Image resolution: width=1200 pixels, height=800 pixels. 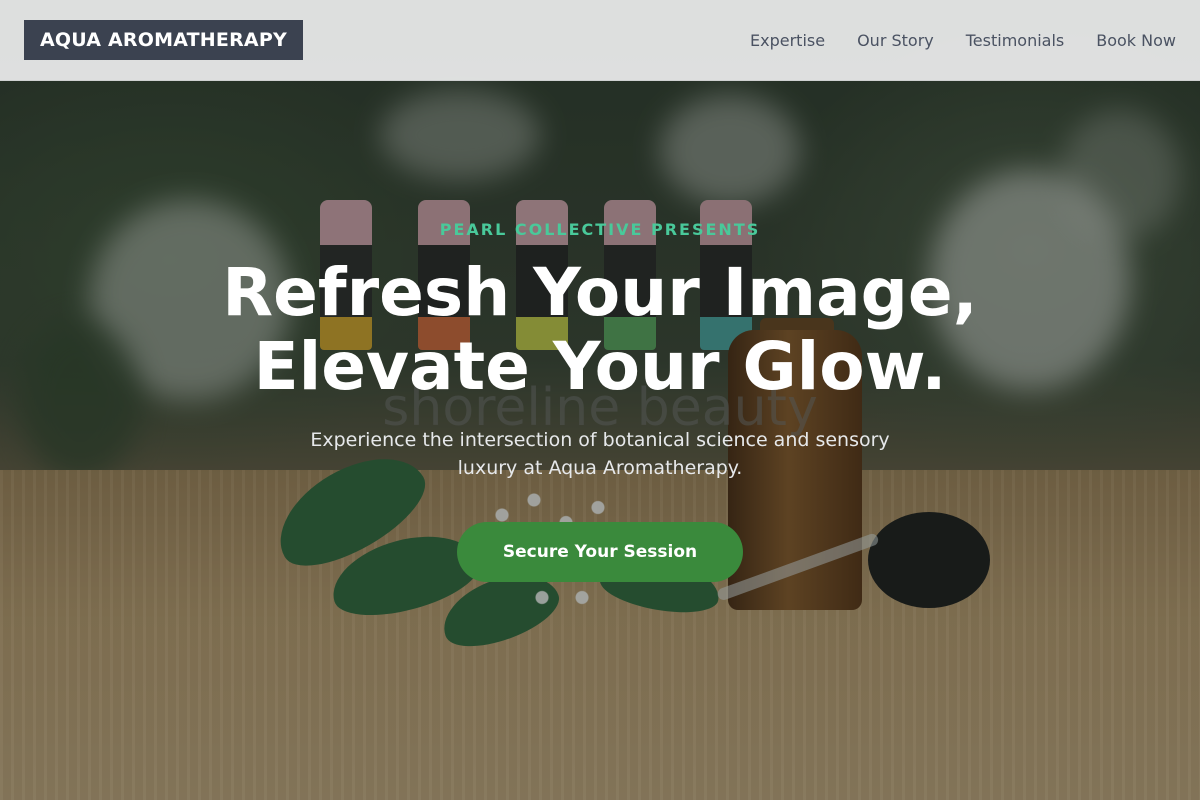 What do you see at coordinates (600, 292) in the screenshot?
I see `hero-headline-line-1: Refresh Your Image,` at bounding box center [600, 292].